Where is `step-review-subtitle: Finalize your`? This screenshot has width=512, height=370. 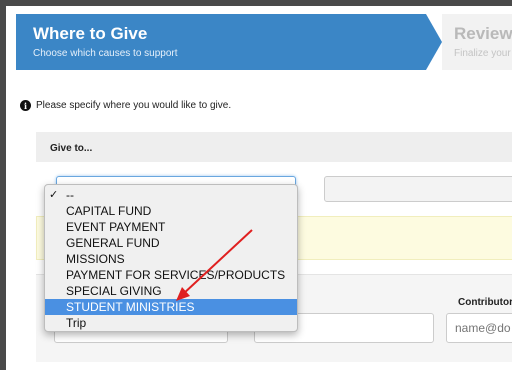
step-review-subtitle: Finalize your is located at coordinates (482, 53).